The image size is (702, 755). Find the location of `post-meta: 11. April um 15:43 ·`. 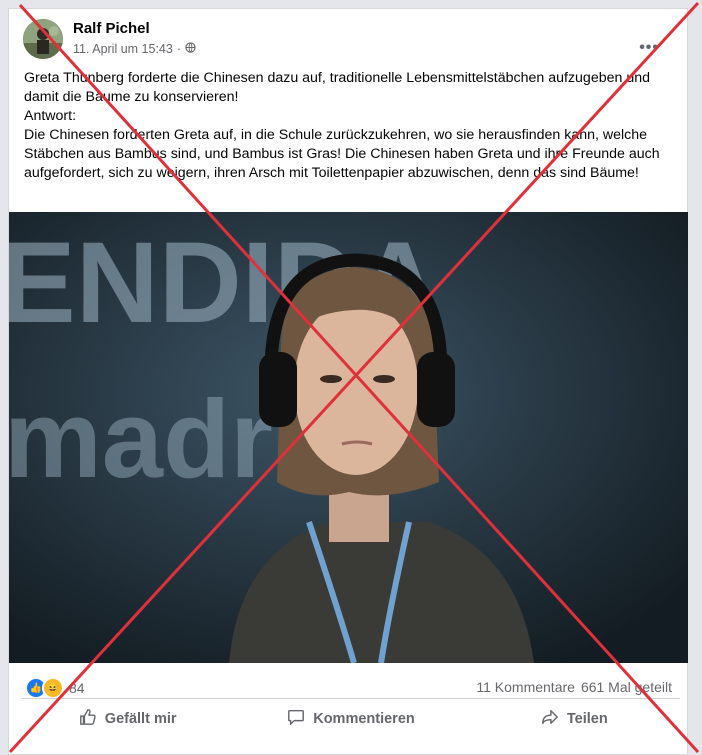

post-meta: 11. April um 15:43 · is located at coordinates (134, 49).